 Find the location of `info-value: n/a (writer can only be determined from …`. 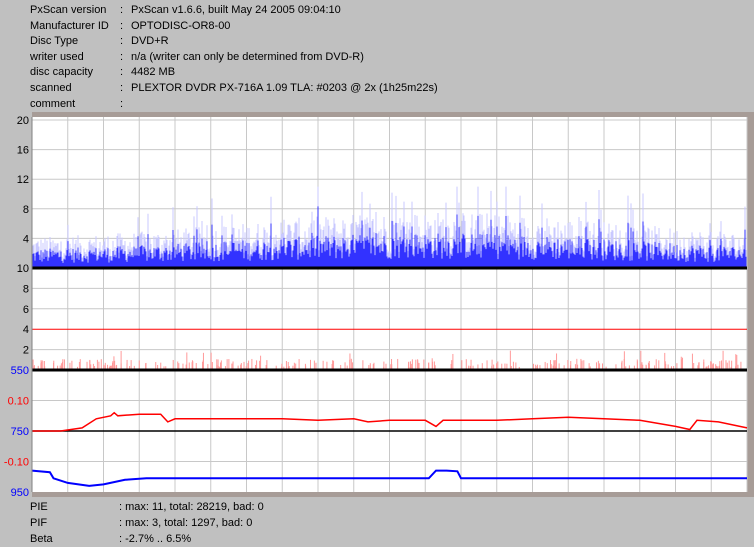

info-value: n/a (writer can only be determined from … is located at coordinates (247, 56).